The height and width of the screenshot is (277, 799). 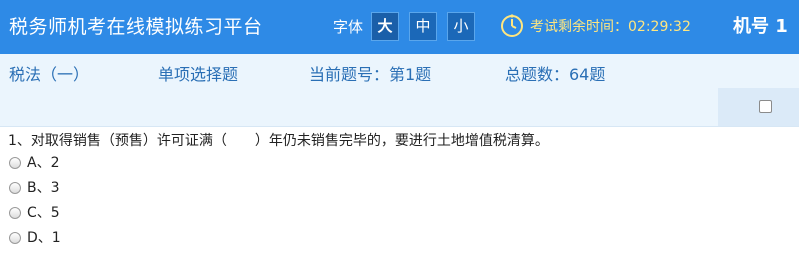 I want to click on exam-timer: 考试剩余时间：02:29:32, so click(x=610, y=27).